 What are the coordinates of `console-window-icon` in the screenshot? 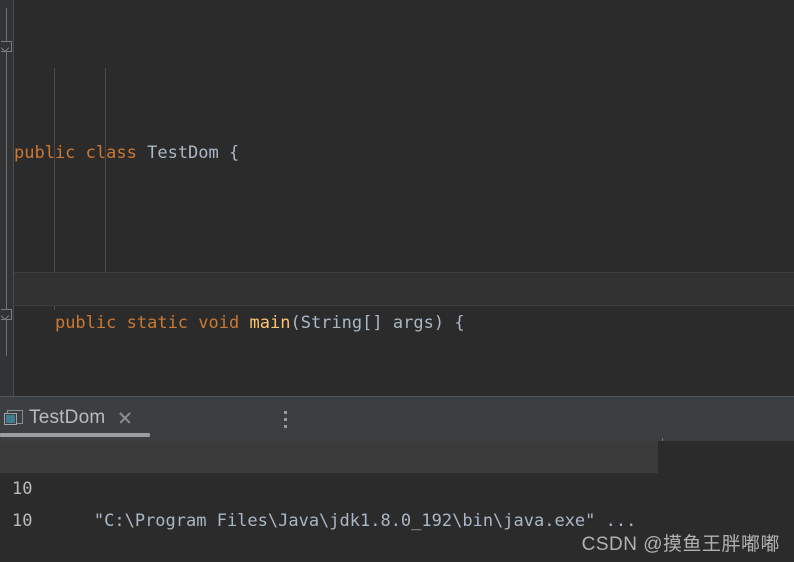 It's located at (13, 418).